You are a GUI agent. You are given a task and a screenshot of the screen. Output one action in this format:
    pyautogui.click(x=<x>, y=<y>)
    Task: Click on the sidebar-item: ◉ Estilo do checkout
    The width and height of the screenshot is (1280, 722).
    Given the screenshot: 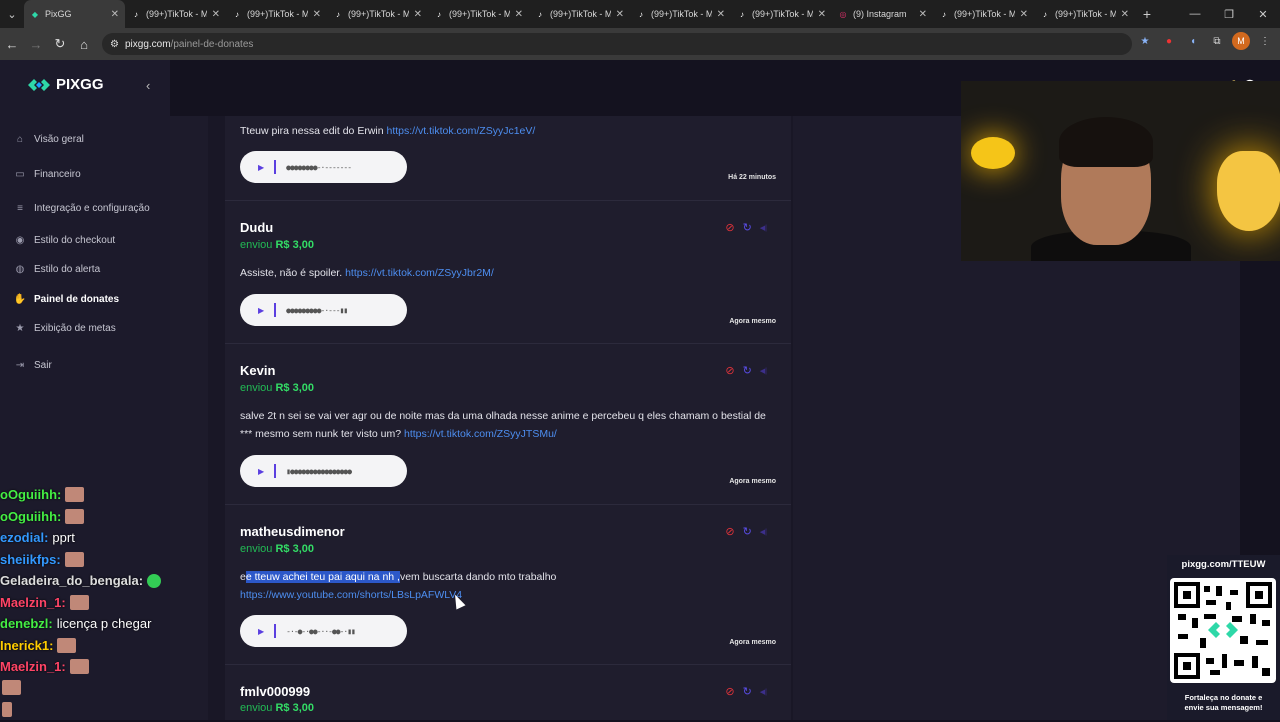 What is the action you would take?
    pyautogui.click(x=65, y=240)
    